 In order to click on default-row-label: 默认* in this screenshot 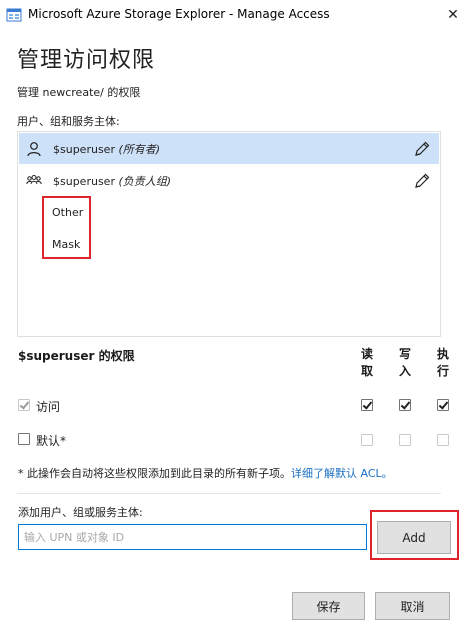, I will do `click(51, 441)`.